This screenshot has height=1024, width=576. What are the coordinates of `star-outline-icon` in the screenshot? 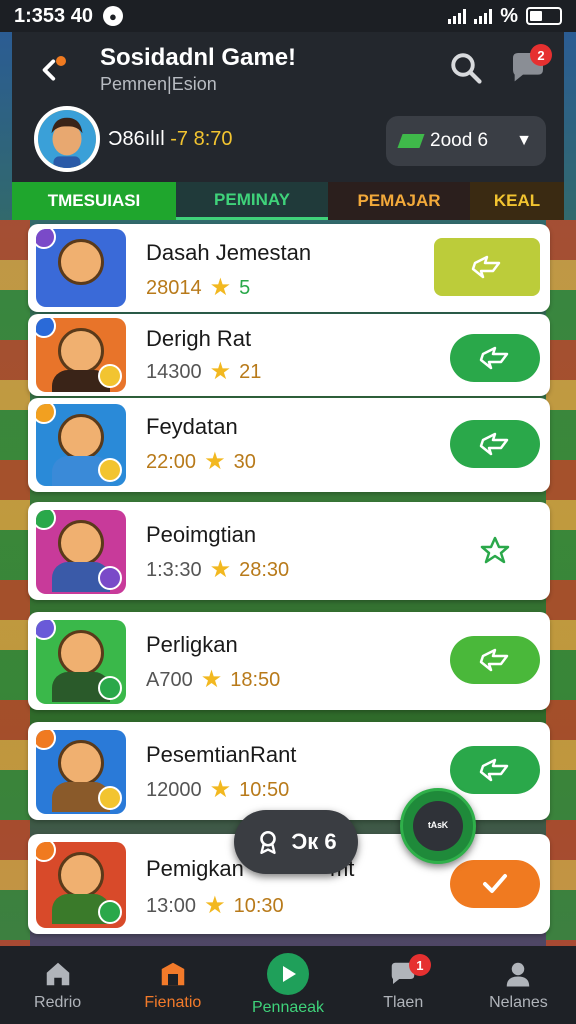 It's located at (495, 550).